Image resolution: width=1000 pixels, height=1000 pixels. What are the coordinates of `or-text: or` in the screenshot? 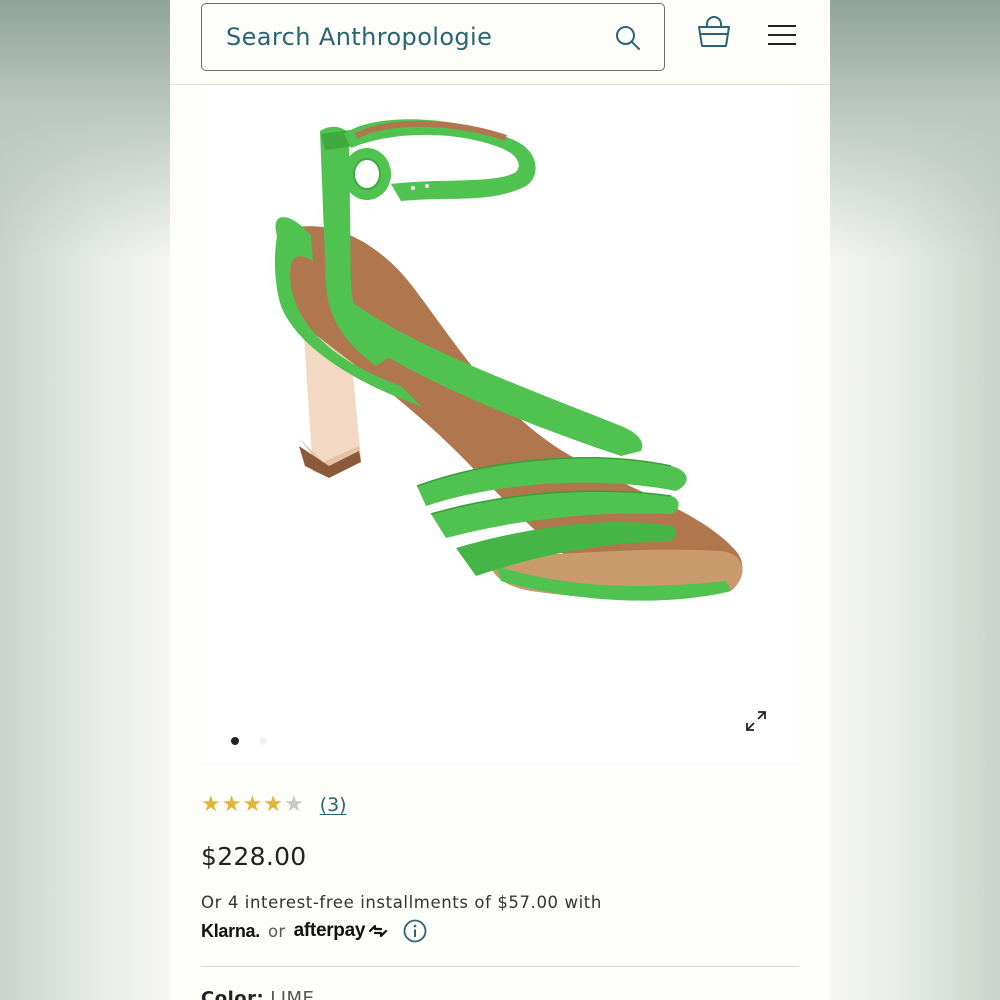 It's located at (276, 931).